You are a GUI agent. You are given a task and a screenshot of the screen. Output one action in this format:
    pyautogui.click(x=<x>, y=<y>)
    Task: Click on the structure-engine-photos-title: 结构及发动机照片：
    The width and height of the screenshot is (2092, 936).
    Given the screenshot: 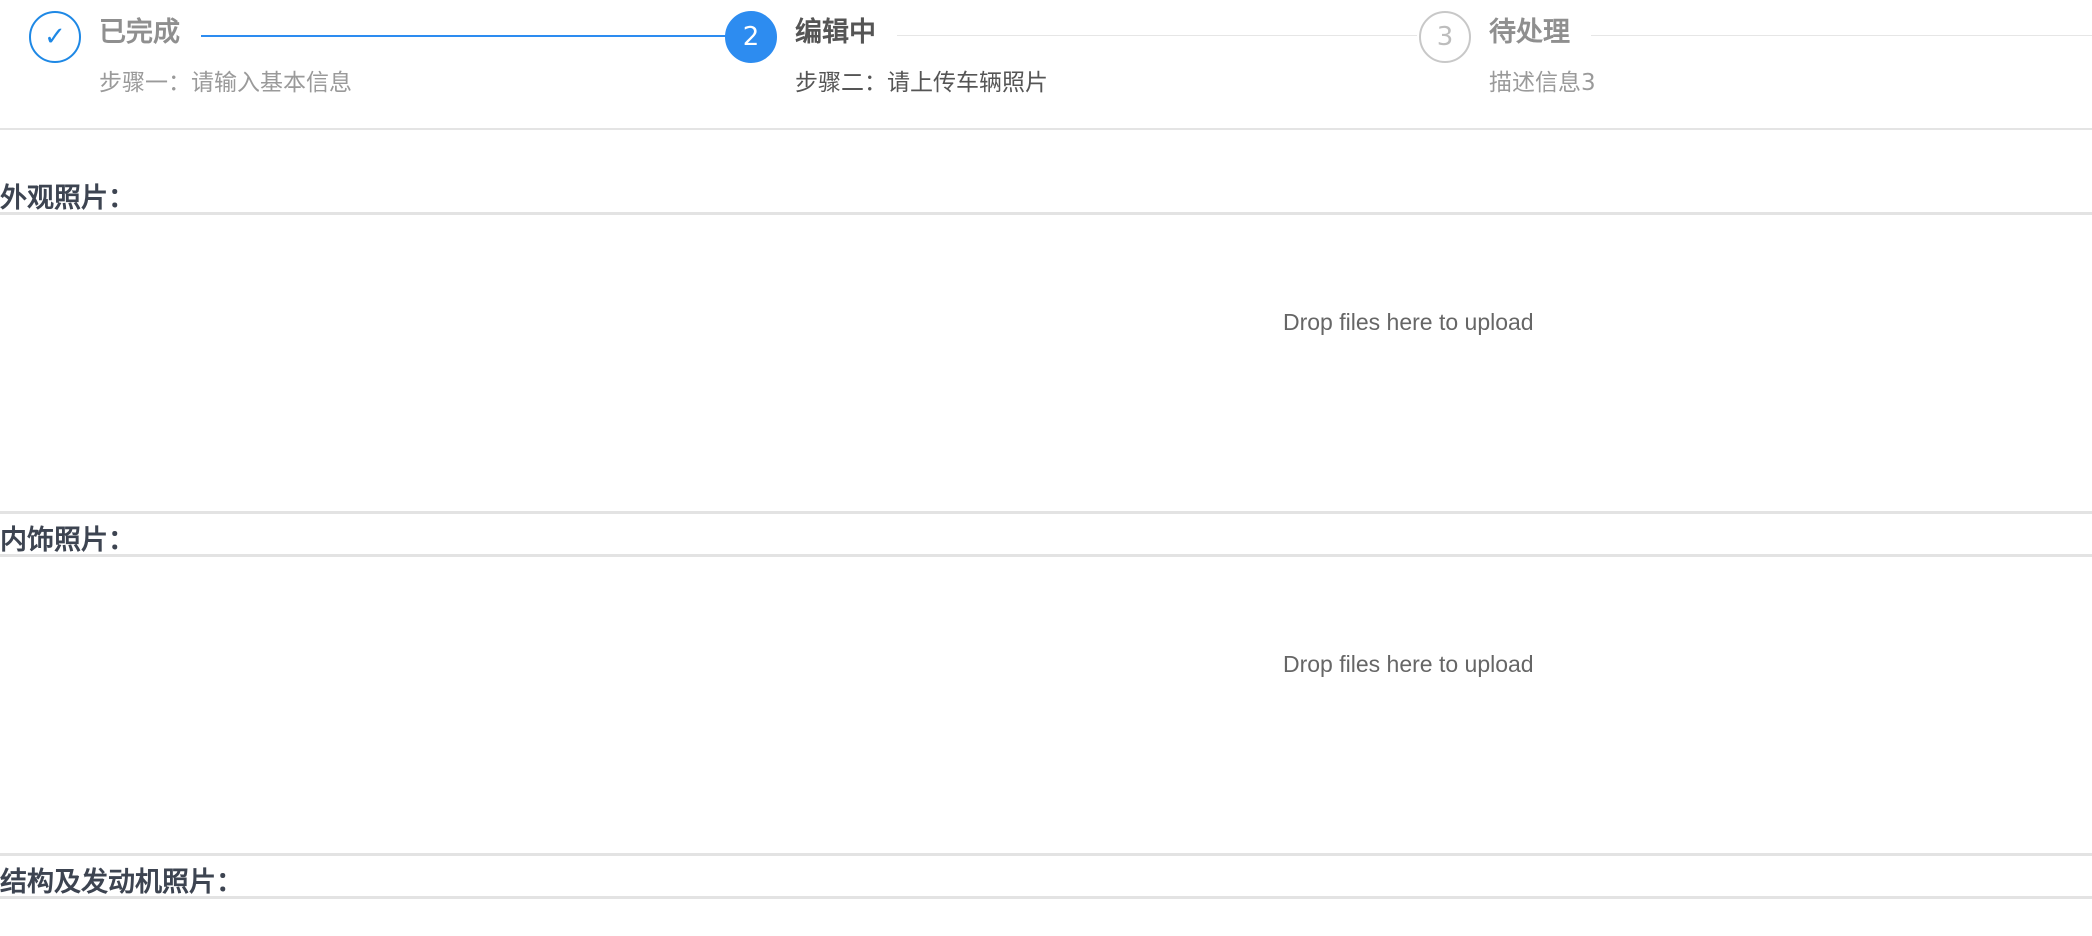 What is the action you would take?
    pyautogui.click(x=121, y=882)
    